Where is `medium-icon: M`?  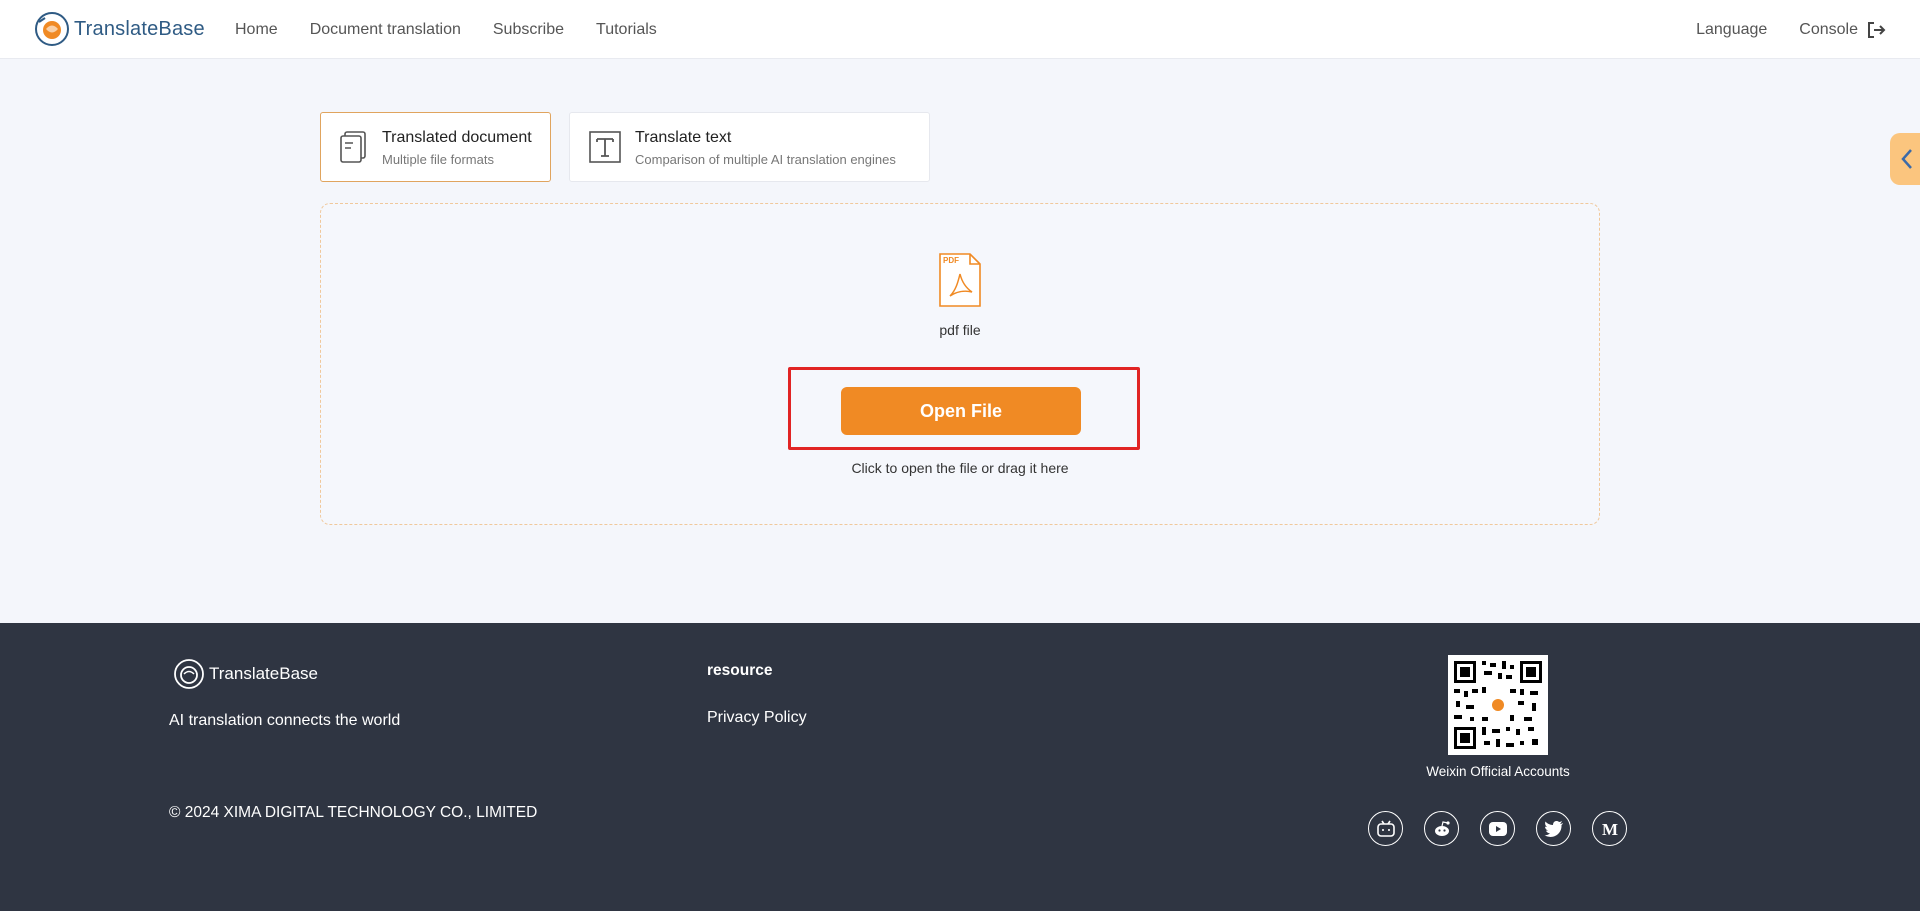
medium-icon: M is located at coordinates (1609, 829).